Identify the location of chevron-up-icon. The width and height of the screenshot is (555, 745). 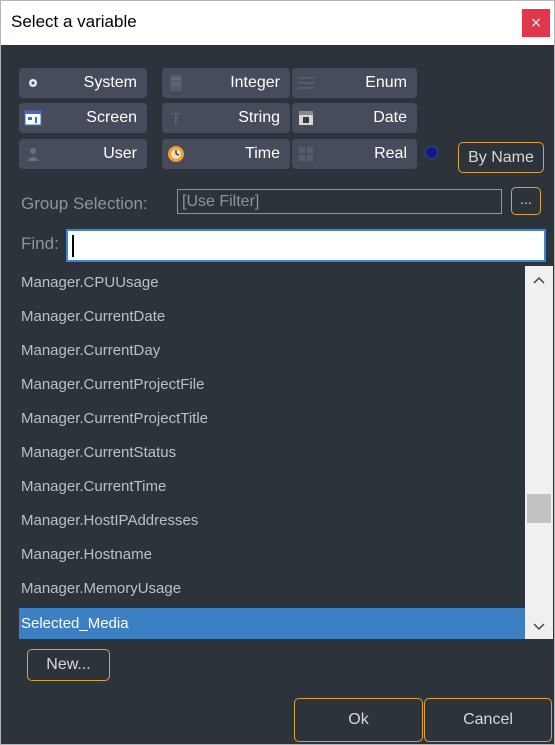
(539, 280).